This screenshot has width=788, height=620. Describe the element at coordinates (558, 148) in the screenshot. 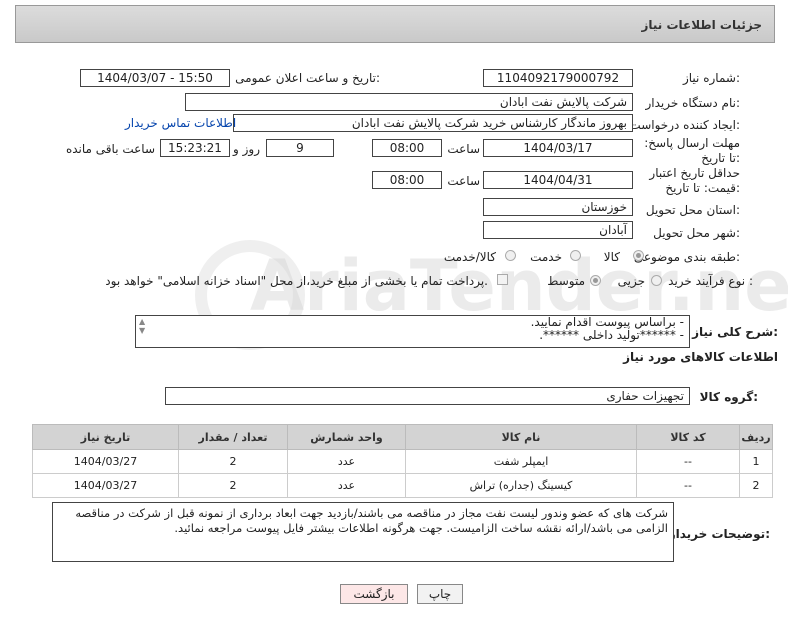

I see `reply-date-field: 1404/03/17` at that location.